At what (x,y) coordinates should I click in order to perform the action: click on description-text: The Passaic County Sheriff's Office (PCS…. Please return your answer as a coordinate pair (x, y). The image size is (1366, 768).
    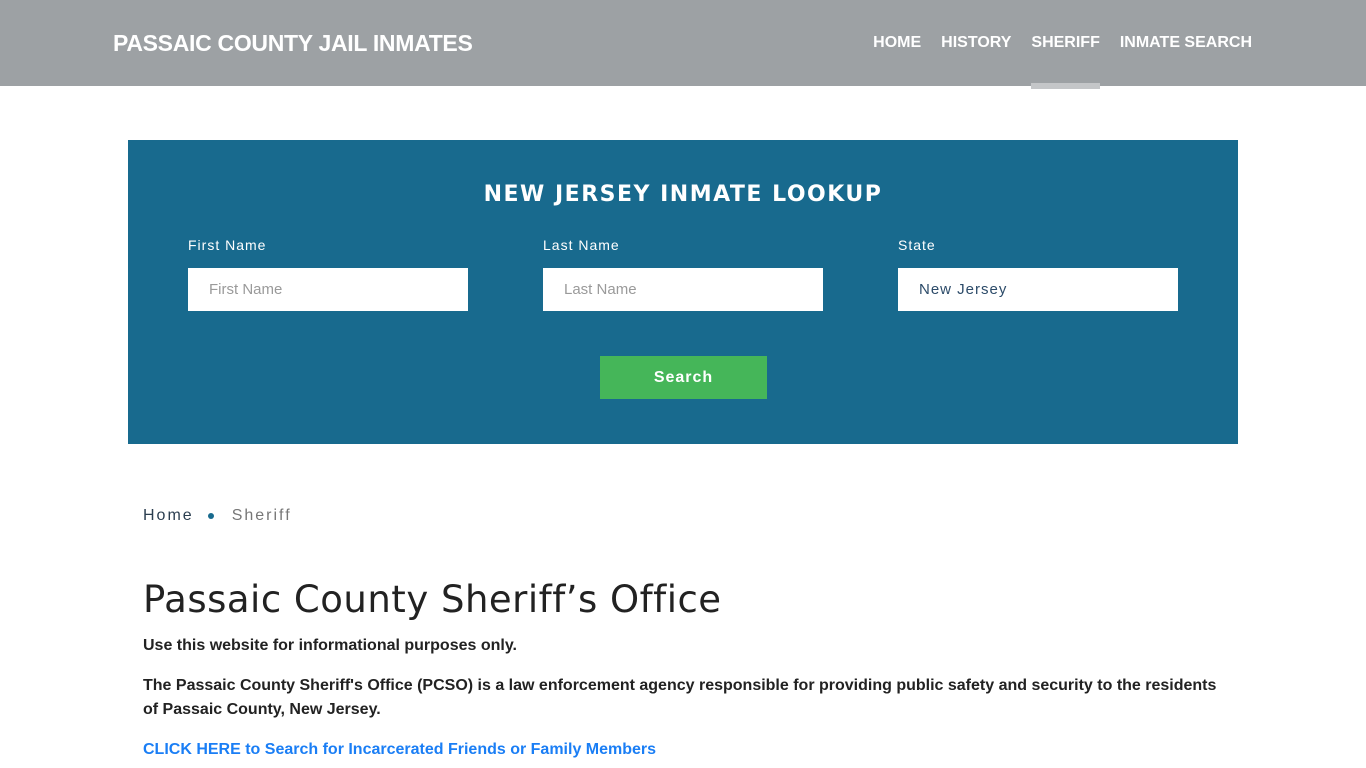
    Looking at the image, I should click on (680, 697).